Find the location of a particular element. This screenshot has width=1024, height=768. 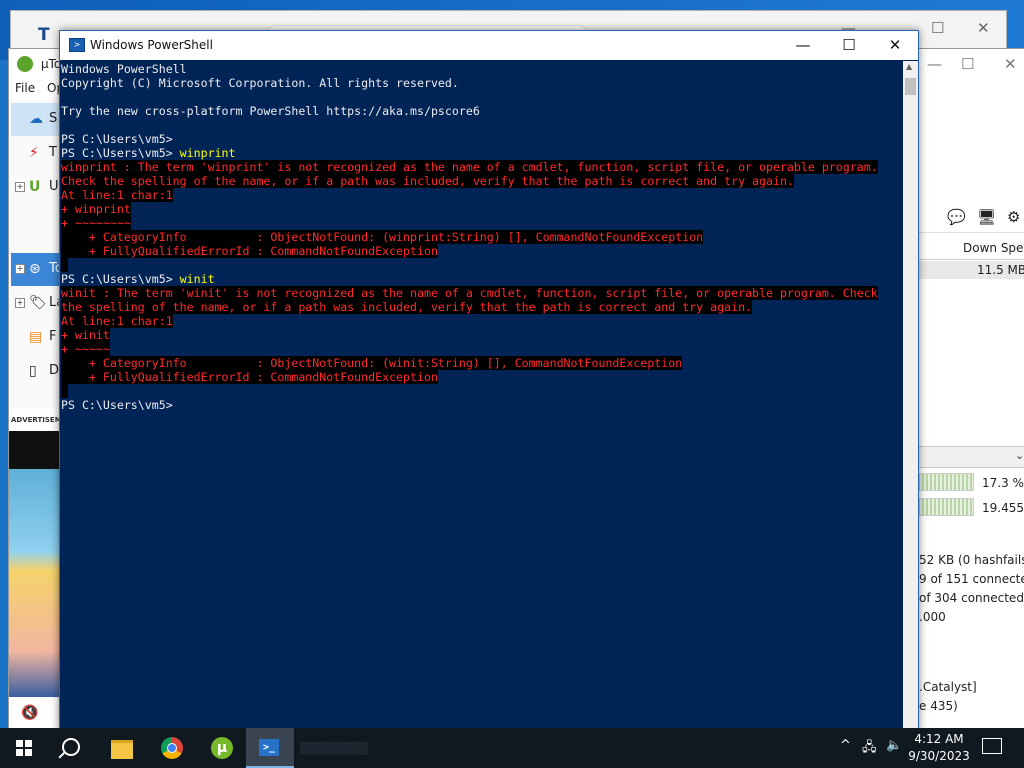

sidebar-item-devices: ▯ D is located at coordinates (36, 371).